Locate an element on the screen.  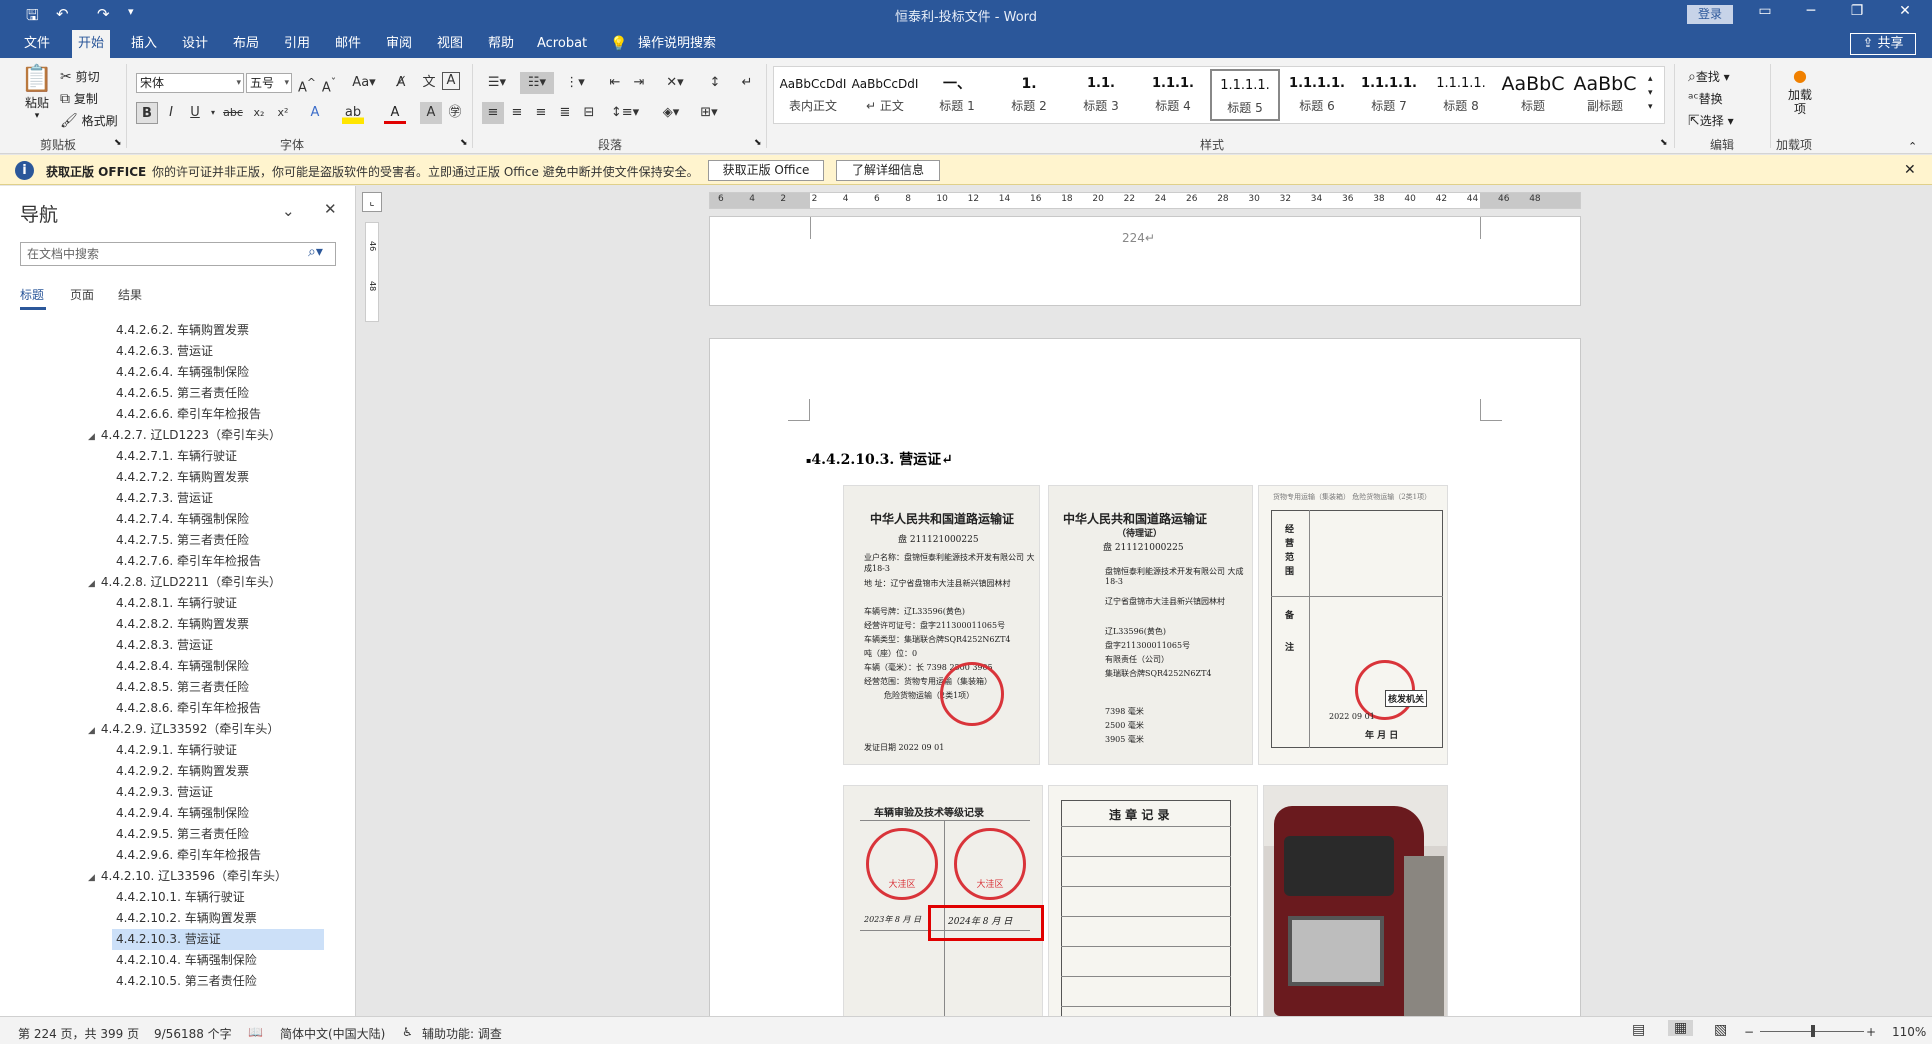
numbering-icon: ☷▾ is located at coordinates (537, 83).